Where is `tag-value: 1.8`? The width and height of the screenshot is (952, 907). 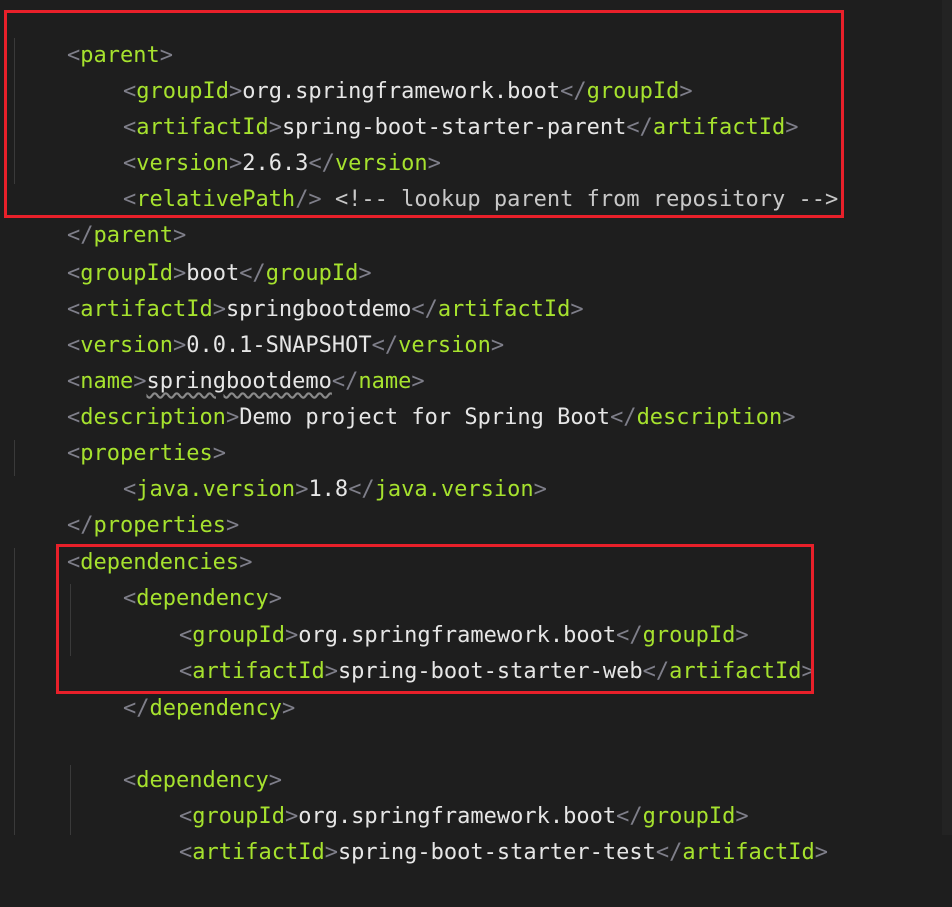 tag-value: 1.8 is located at coordinates (328, 489).